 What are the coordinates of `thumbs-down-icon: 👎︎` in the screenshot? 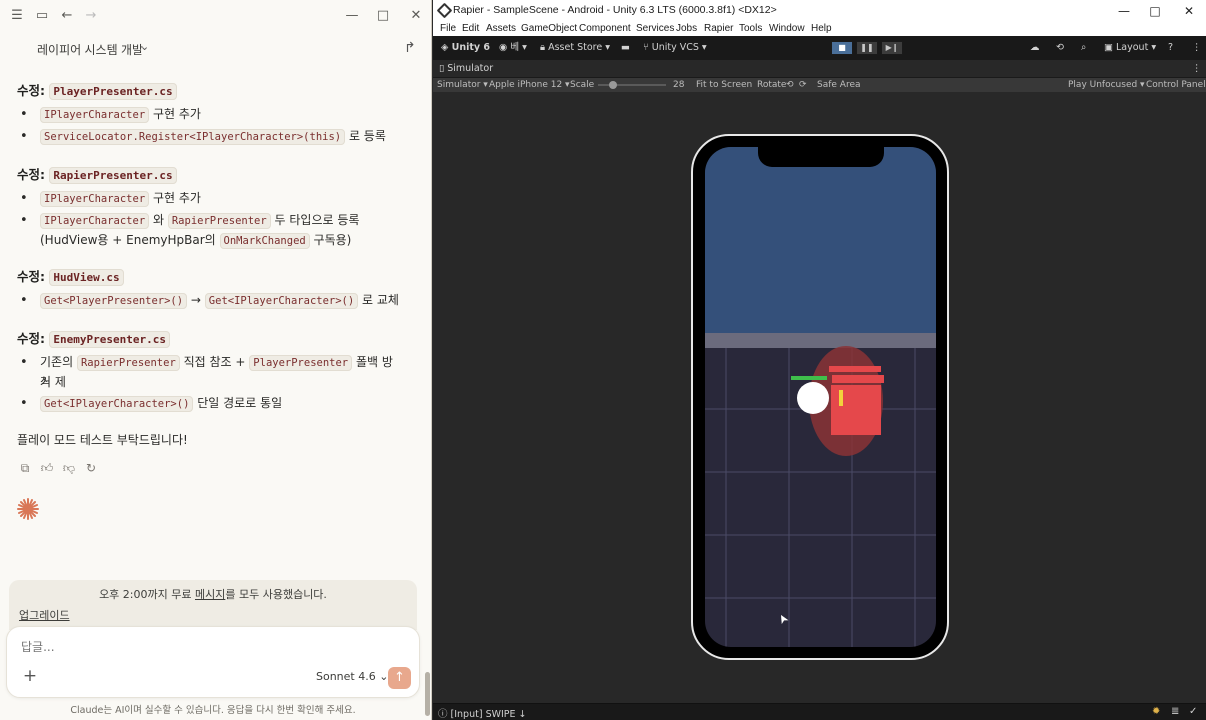 It's located at (69, 468).